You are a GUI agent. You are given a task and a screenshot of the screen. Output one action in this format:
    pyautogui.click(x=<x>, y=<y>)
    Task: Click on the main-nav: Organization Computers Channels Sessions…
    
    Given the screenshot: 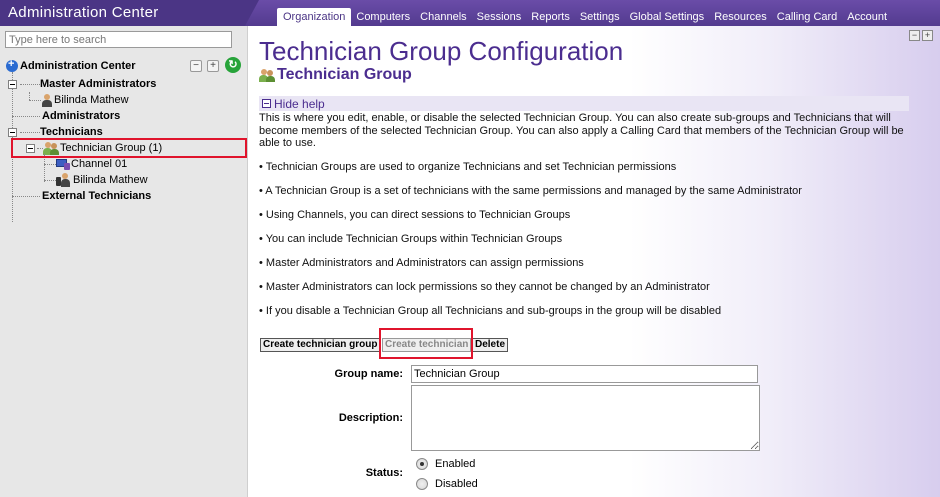 What is the action you would take?
    pyautogui.click(x=584, y=16)
    